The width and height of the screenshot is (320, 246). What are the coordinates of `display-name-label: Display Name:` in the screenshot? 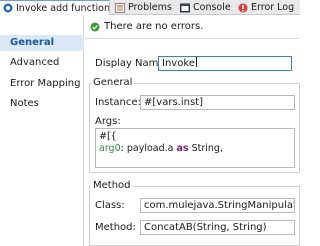 It's located at (131, 63).